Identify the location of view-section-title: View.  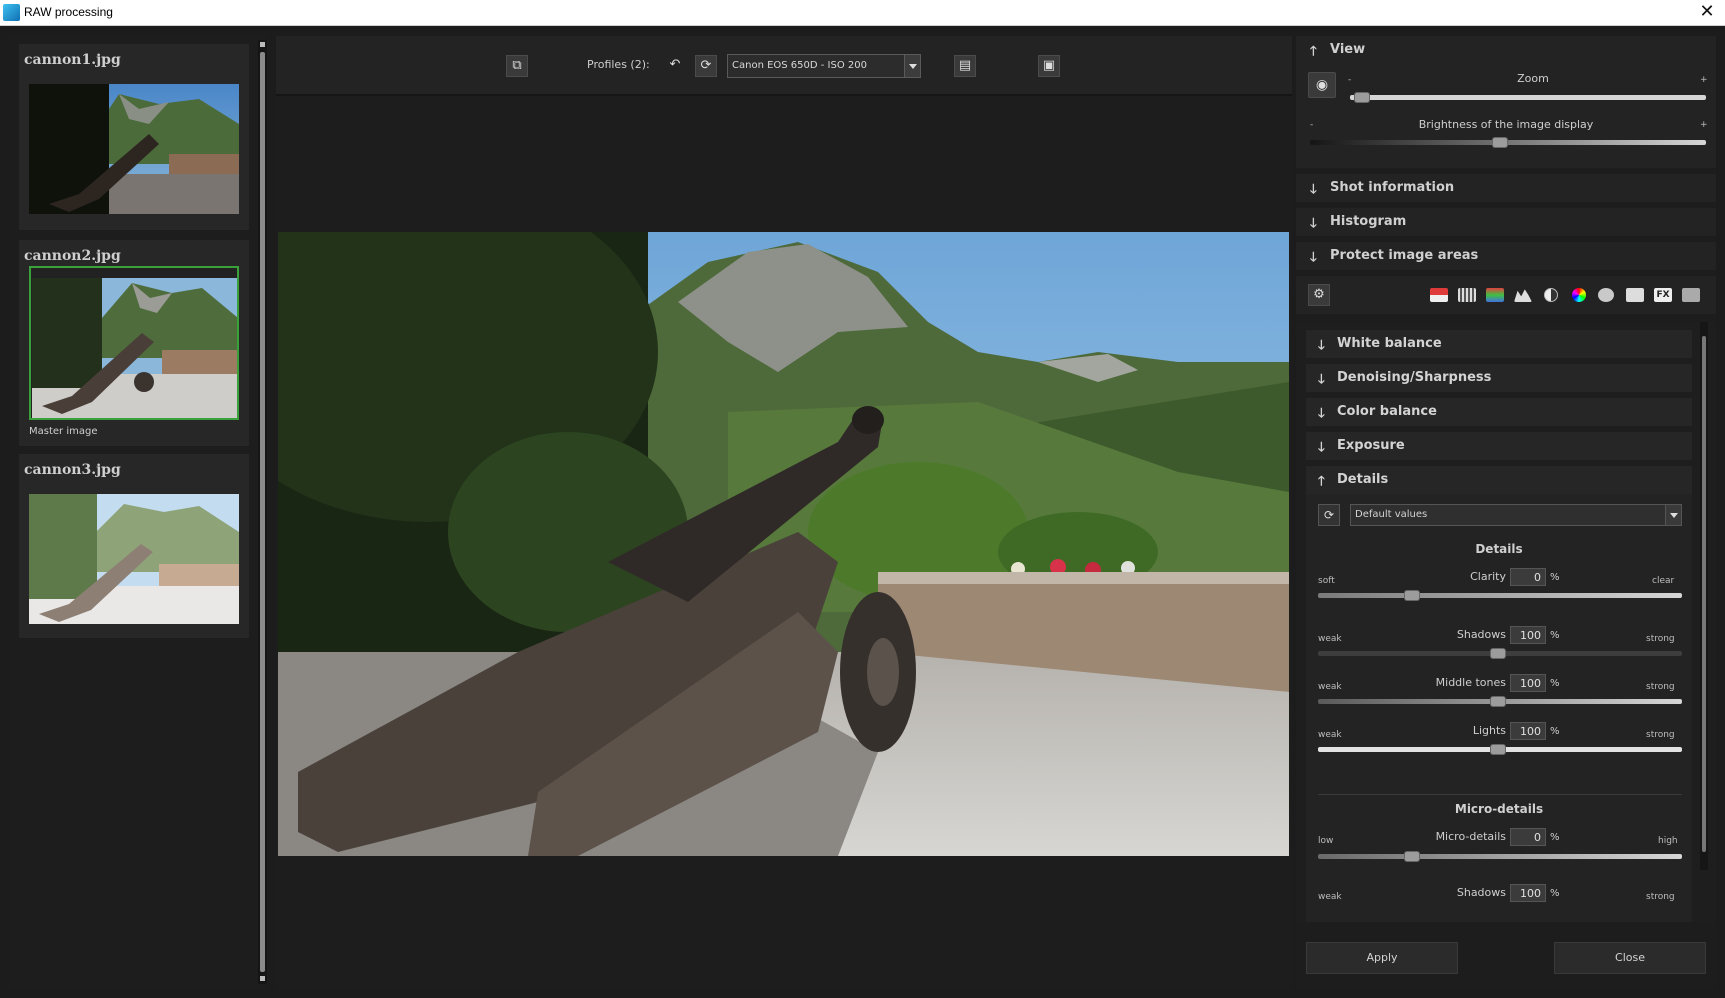
(1348, 49).